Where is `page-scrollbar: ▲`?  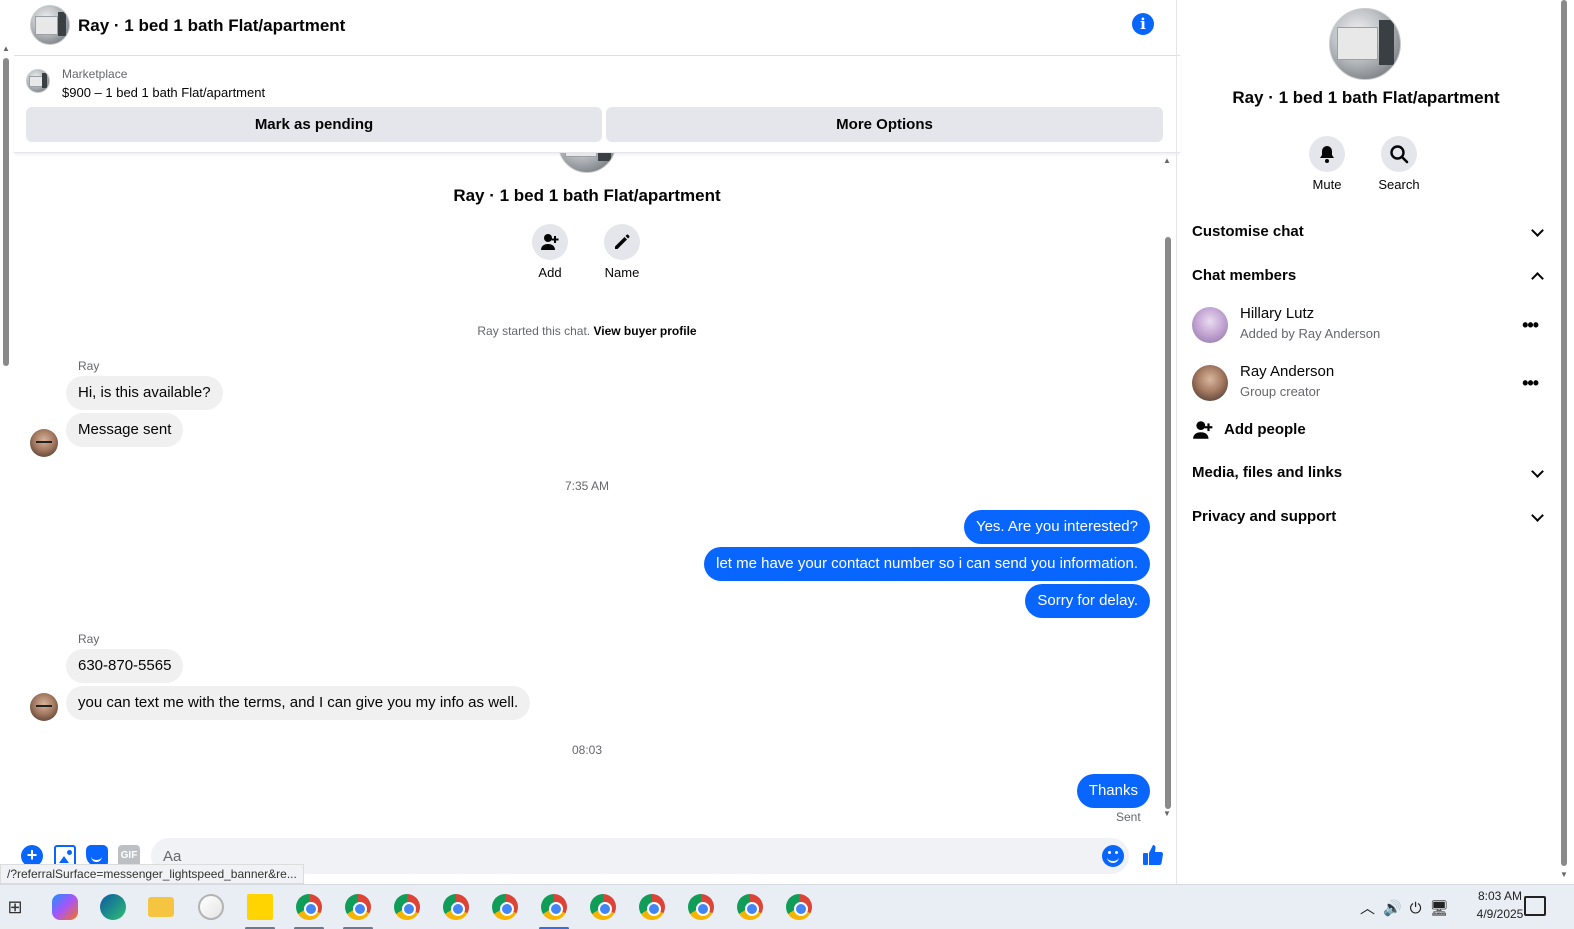
page-scrollbar: ▲ is located at coordinates (6, 460).